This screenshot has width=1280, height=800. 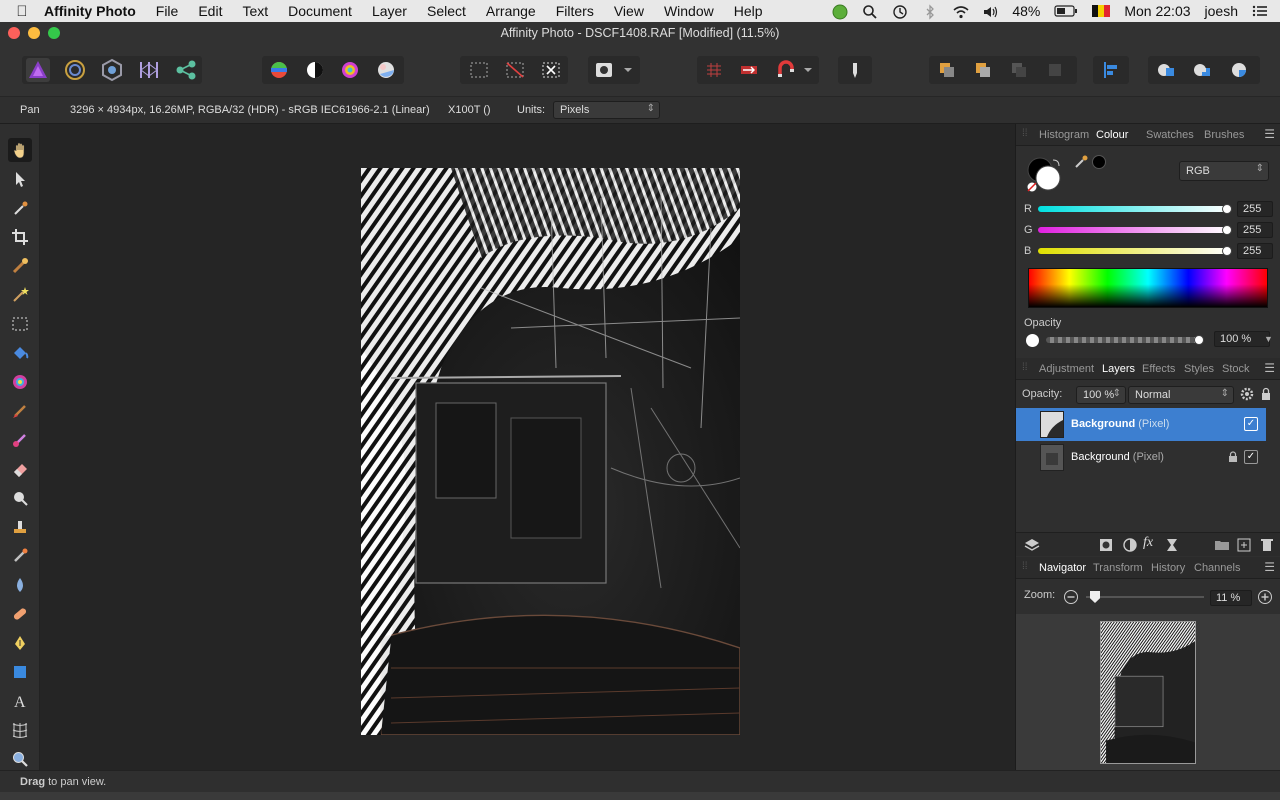 I want to click on wifi-icon, so click(x=960, y=11).